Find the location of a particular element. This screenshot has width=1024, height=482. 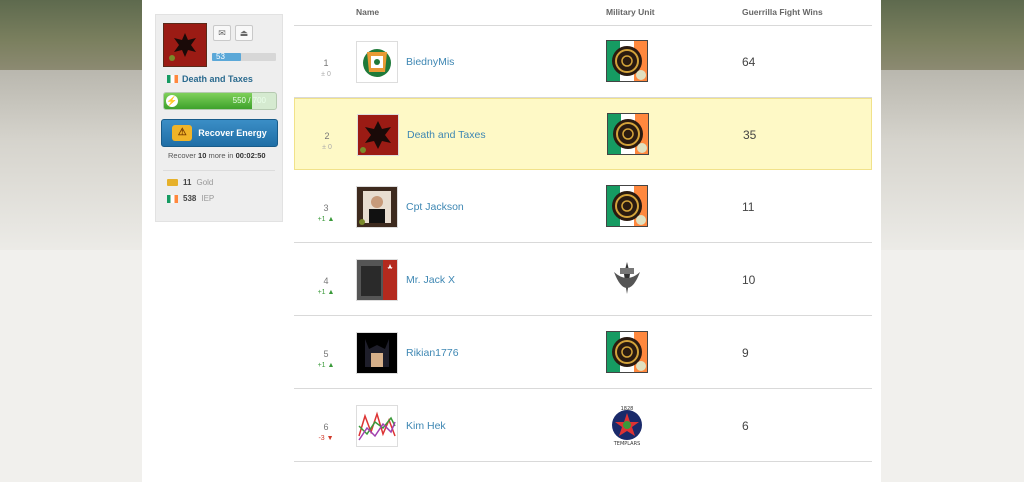

rank-number: 5 is located at coordinates (326, 354).